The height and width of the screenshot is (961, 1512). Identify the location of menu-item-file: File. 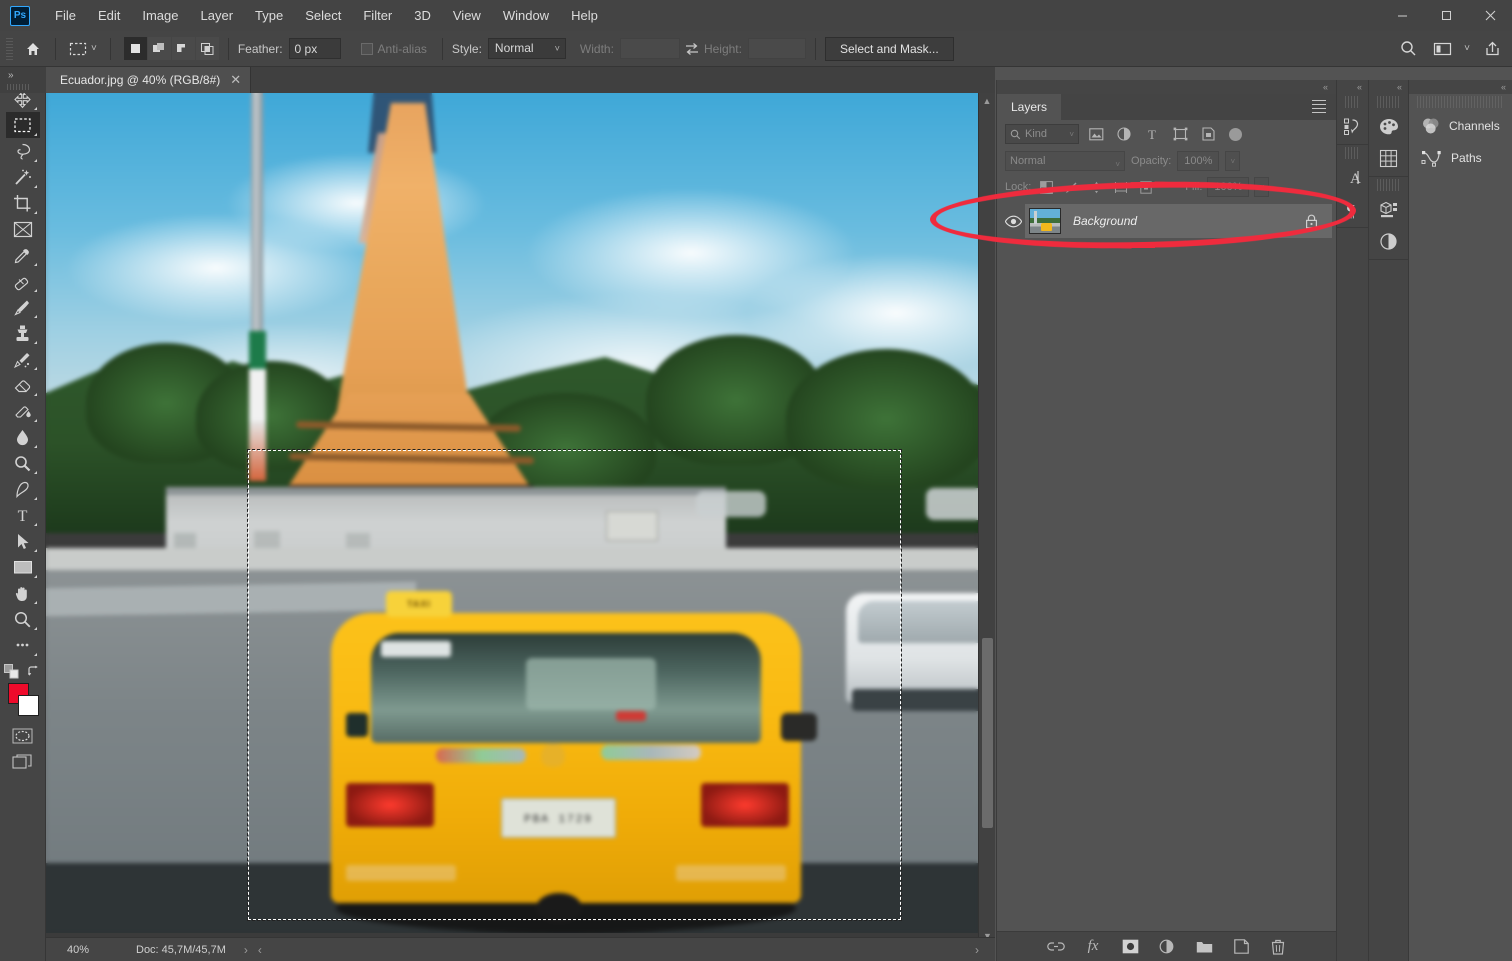
(65, 15).